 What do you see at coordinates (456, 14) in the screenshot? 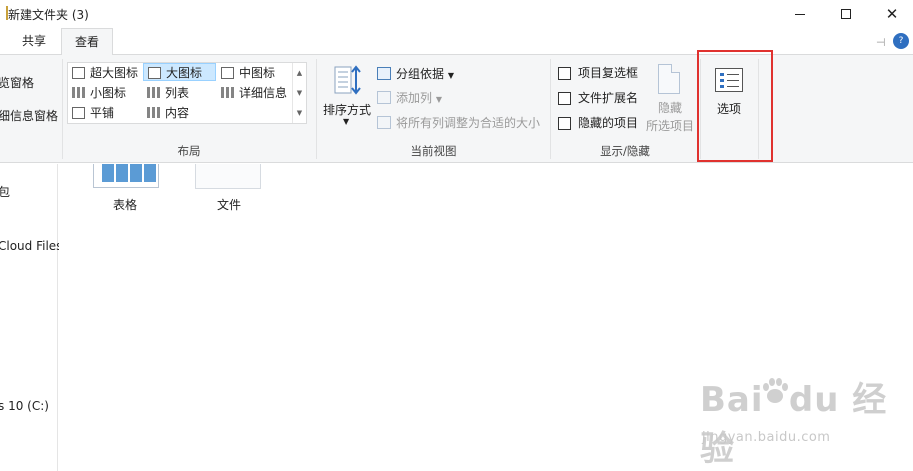
I see `title-bar: 新建文件夹 (3) ✕` at bounding box center [456, 14].